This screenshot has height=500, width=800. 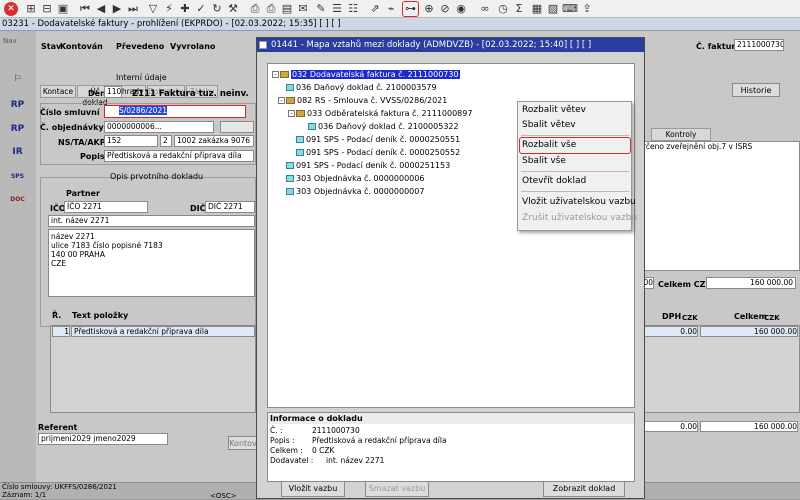 What do you see at coordinates (759, 45) in the screenshot?
I see `faktura-field: 2111000730` at bounding box center [759, 45].